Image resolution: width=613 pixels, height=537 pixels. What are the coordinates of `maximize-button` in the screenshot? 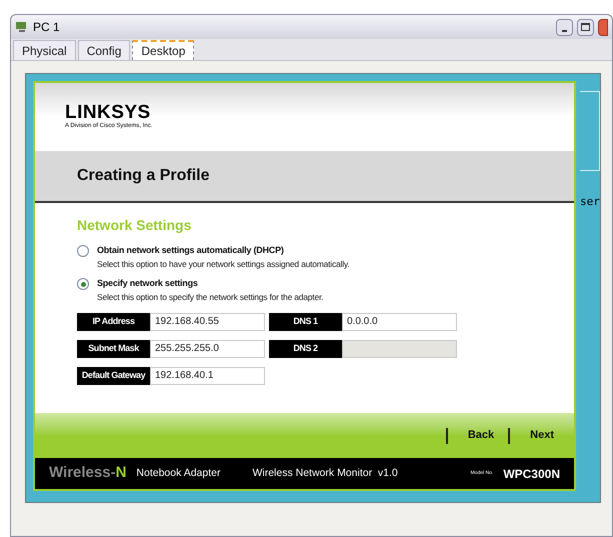 It's located at (585, 27).